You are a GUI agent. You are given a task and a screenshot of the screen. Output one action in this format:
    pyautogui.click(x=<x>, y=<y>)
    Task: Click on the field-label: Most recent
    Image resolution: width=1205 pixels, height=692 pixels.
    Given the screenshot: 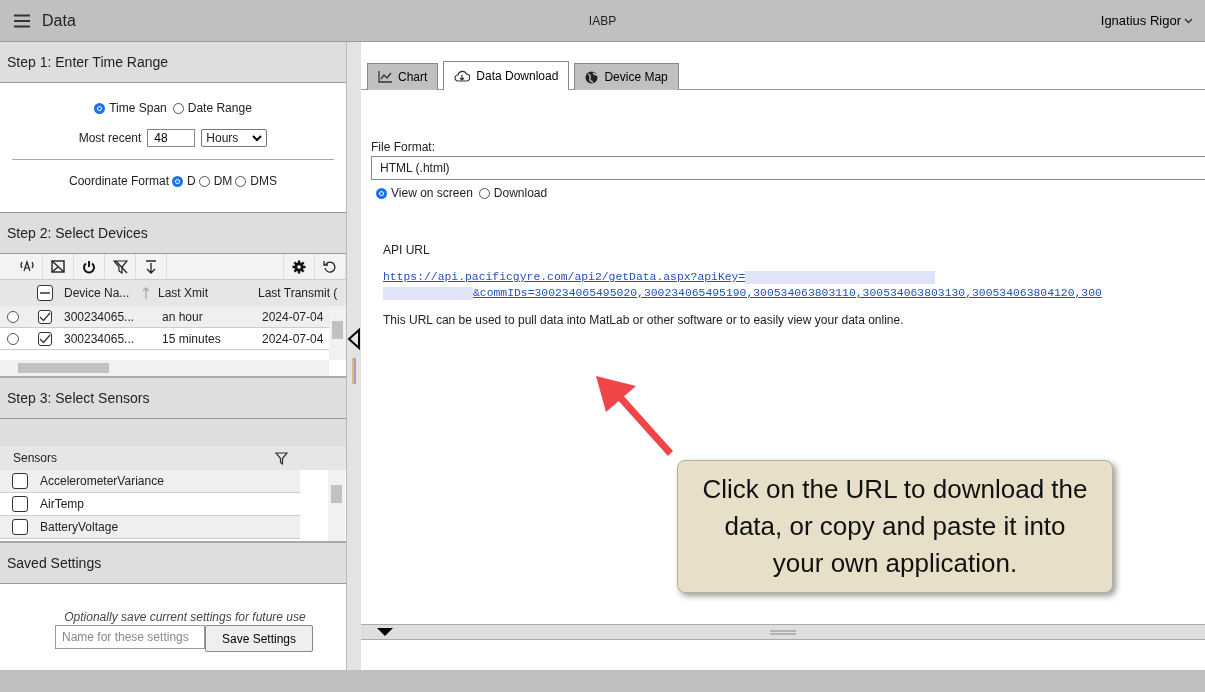 What is the action you would take?
    pyautogui.click(x=110, y=138)
    